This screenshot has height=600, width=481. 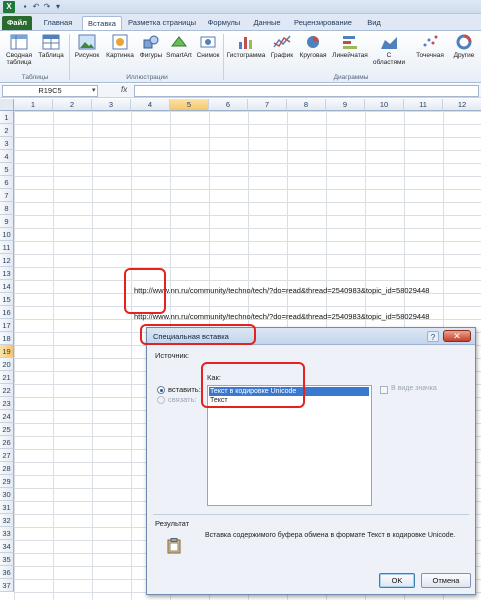 What do you see at coordinates (7, 221) in the screenshot?
I see `row-header: 9` at bounding box center [7, 221].